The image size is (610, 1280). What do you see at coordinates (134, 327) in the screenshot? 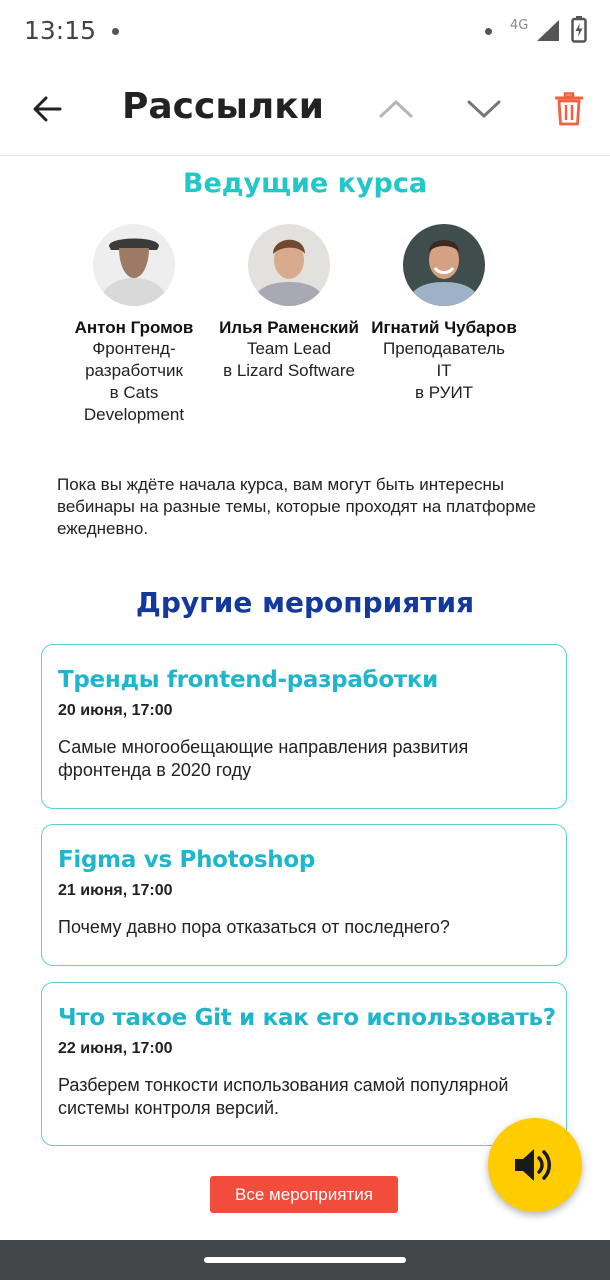
I see `host-name: Антон Громов` at bounding box center [134, 327].